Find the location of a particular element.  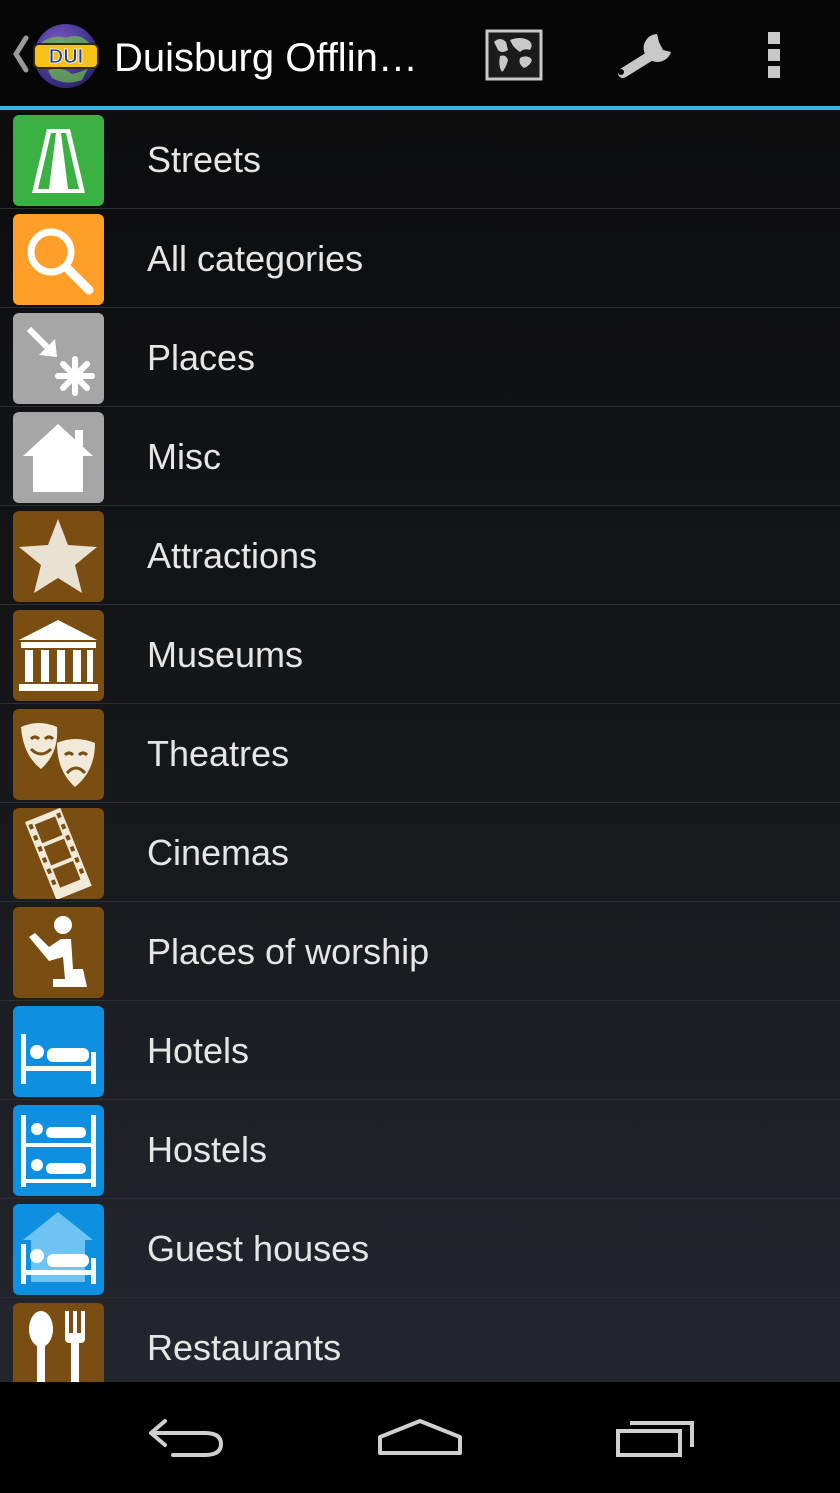

praying-person-icon is located at coordinates (58, 951).